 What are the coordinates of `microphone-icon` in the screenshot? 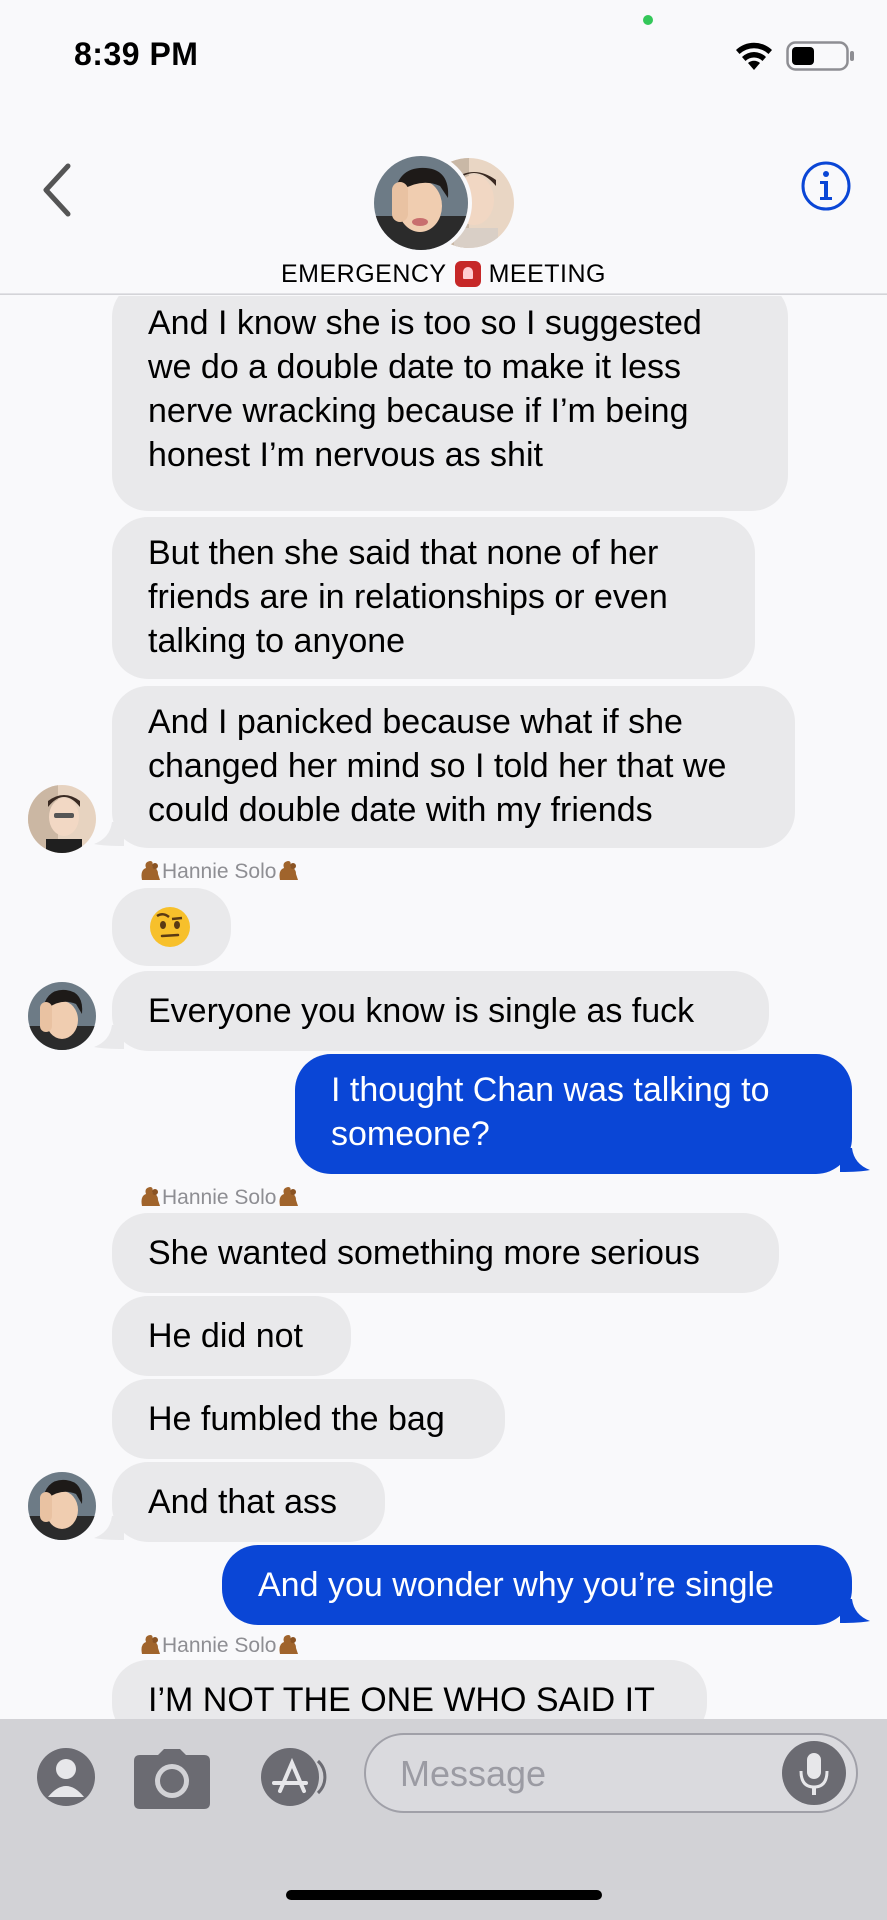 It's located at (814, 1773).